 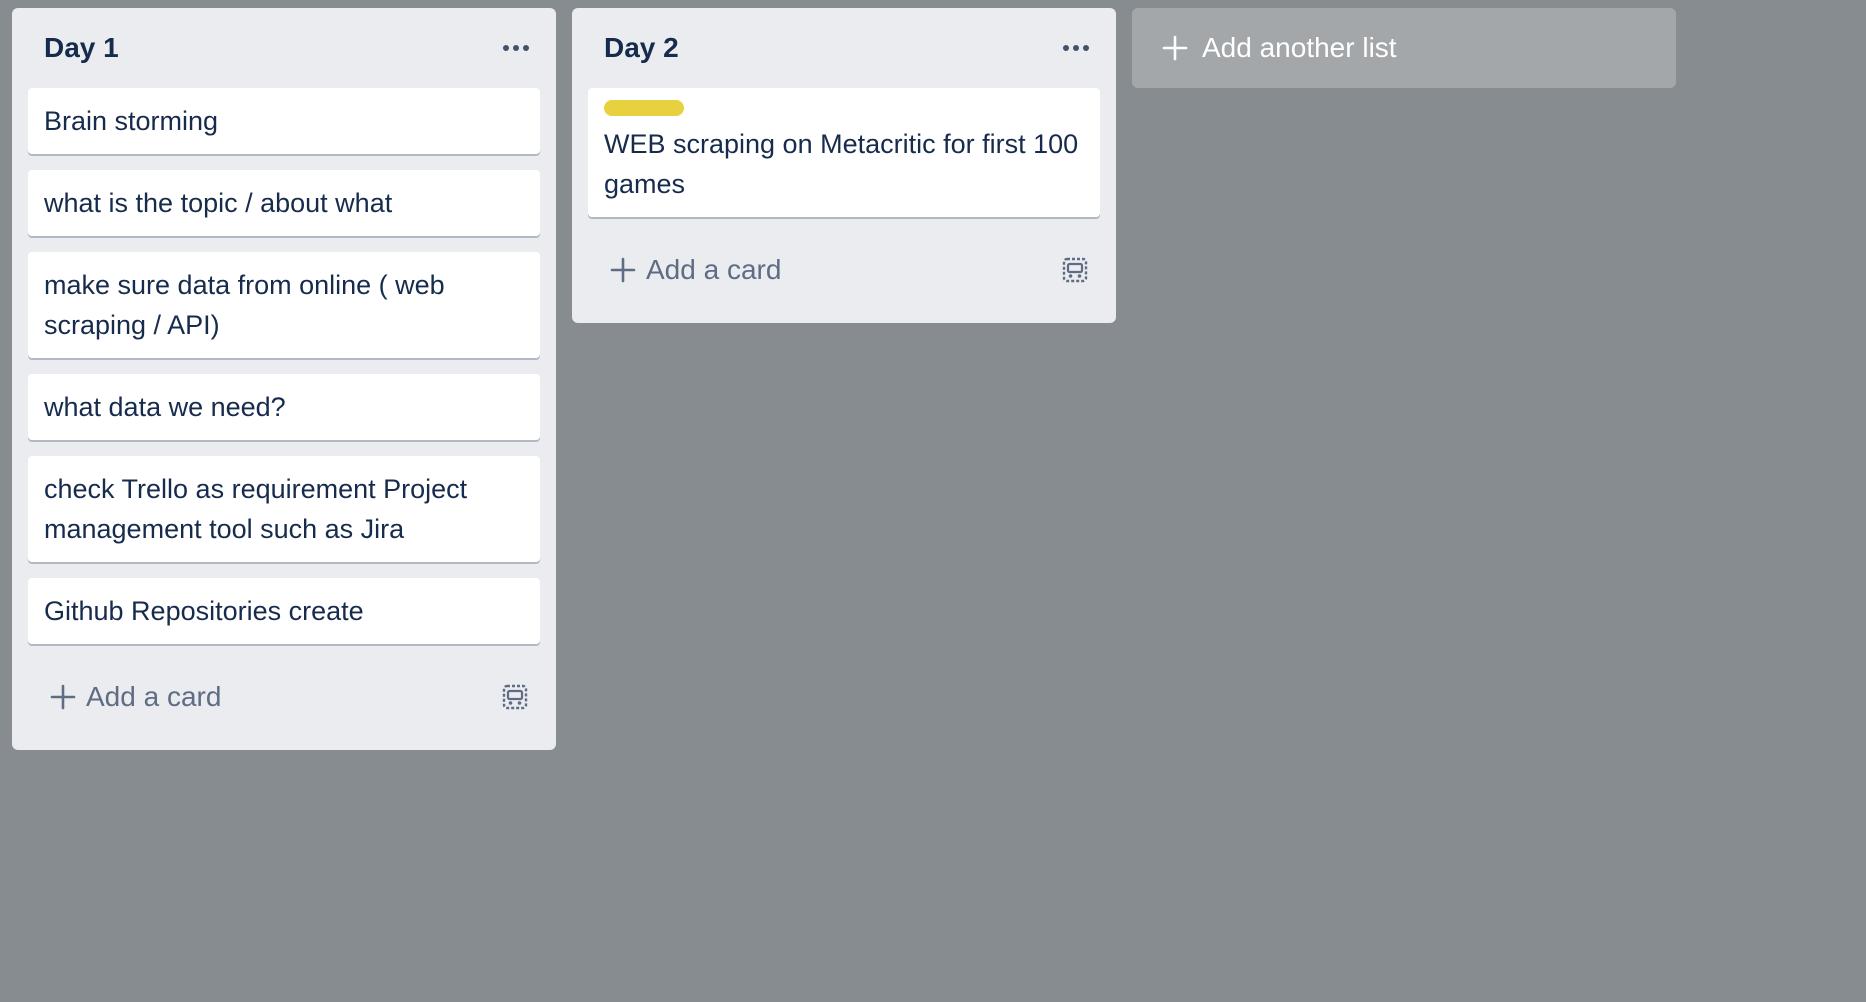 I want to click on card-title: what data we need?, so click(x=165, y=407).